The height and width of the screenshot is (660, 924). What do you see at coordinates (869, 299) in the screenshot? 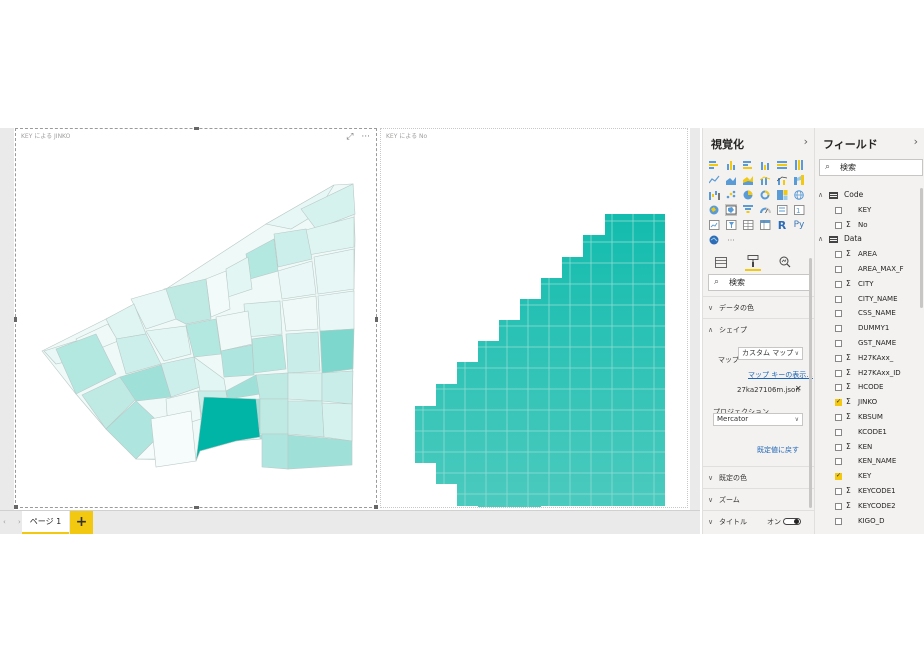
I see `field-item: CITY_NAME` at bounding box center [869, 299].